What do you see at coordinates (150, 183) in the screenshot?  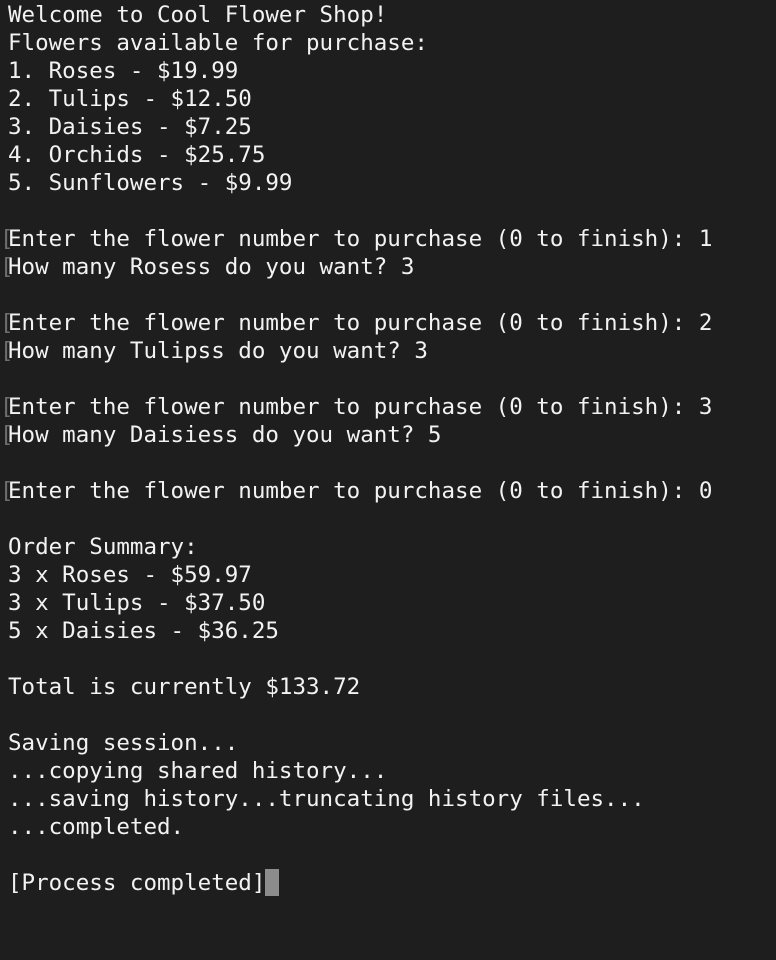 I see `terminal-line-text: 5. Sunflowers - $9.99` at bounding box center [150, 183].